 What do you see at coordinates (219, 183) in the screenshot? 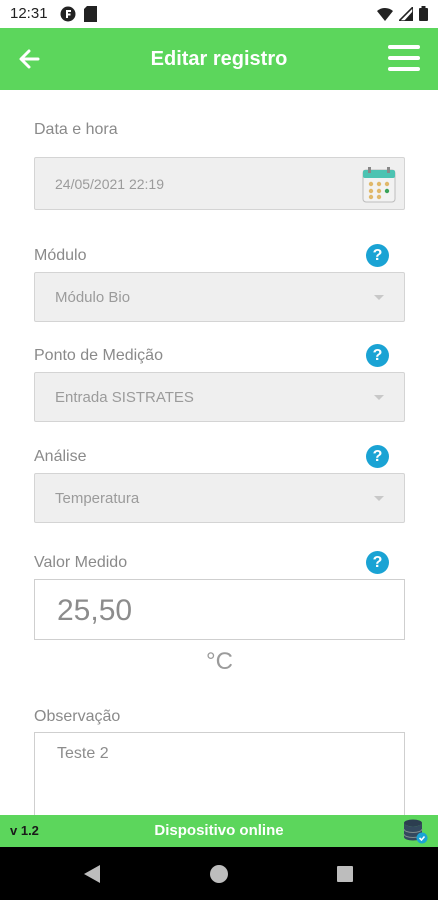
I see `datetime-field: 24/05/2021 22:19` at bounding box center [219, 183].